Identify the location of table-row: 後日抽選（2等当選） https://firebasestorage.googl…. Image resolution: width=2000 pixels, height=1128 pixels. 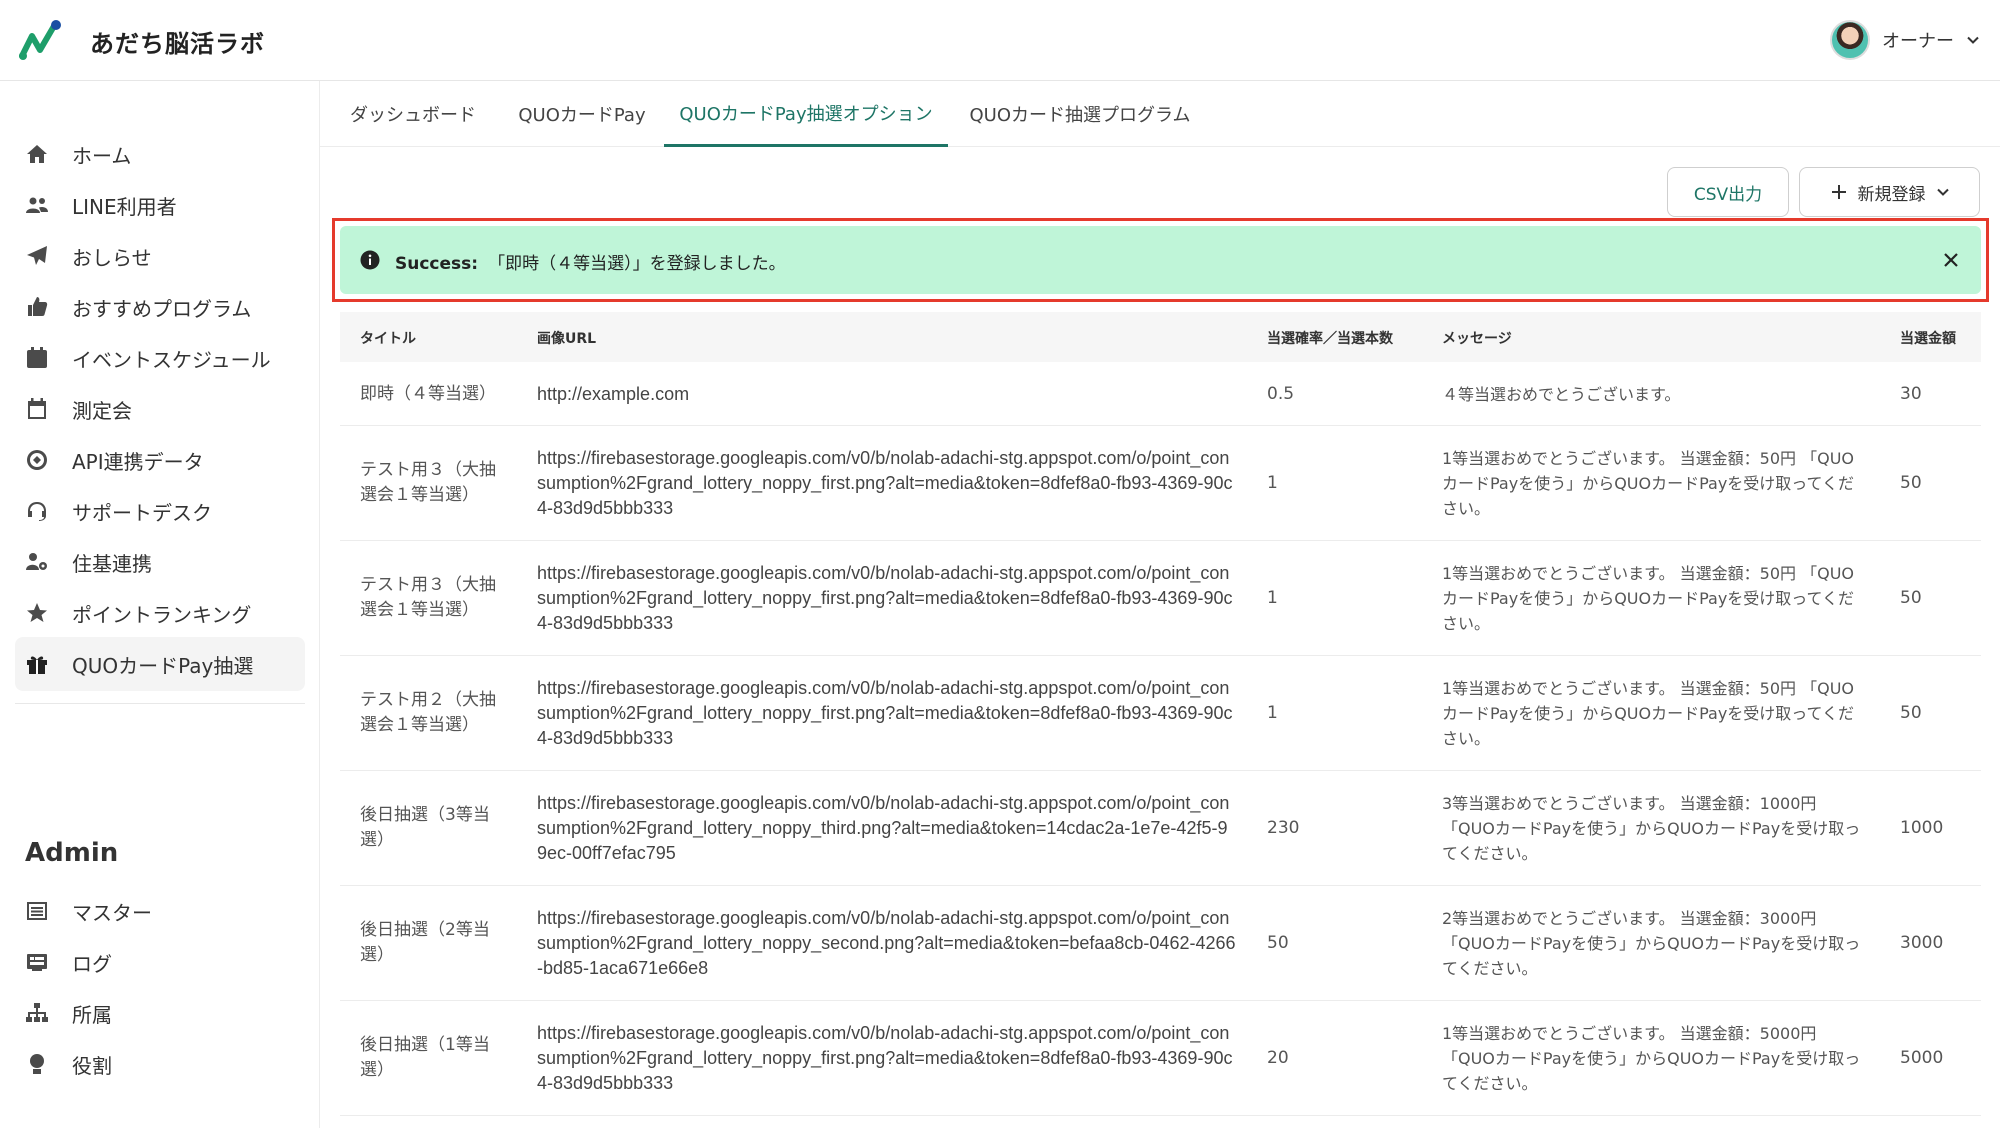
(1160, 943).